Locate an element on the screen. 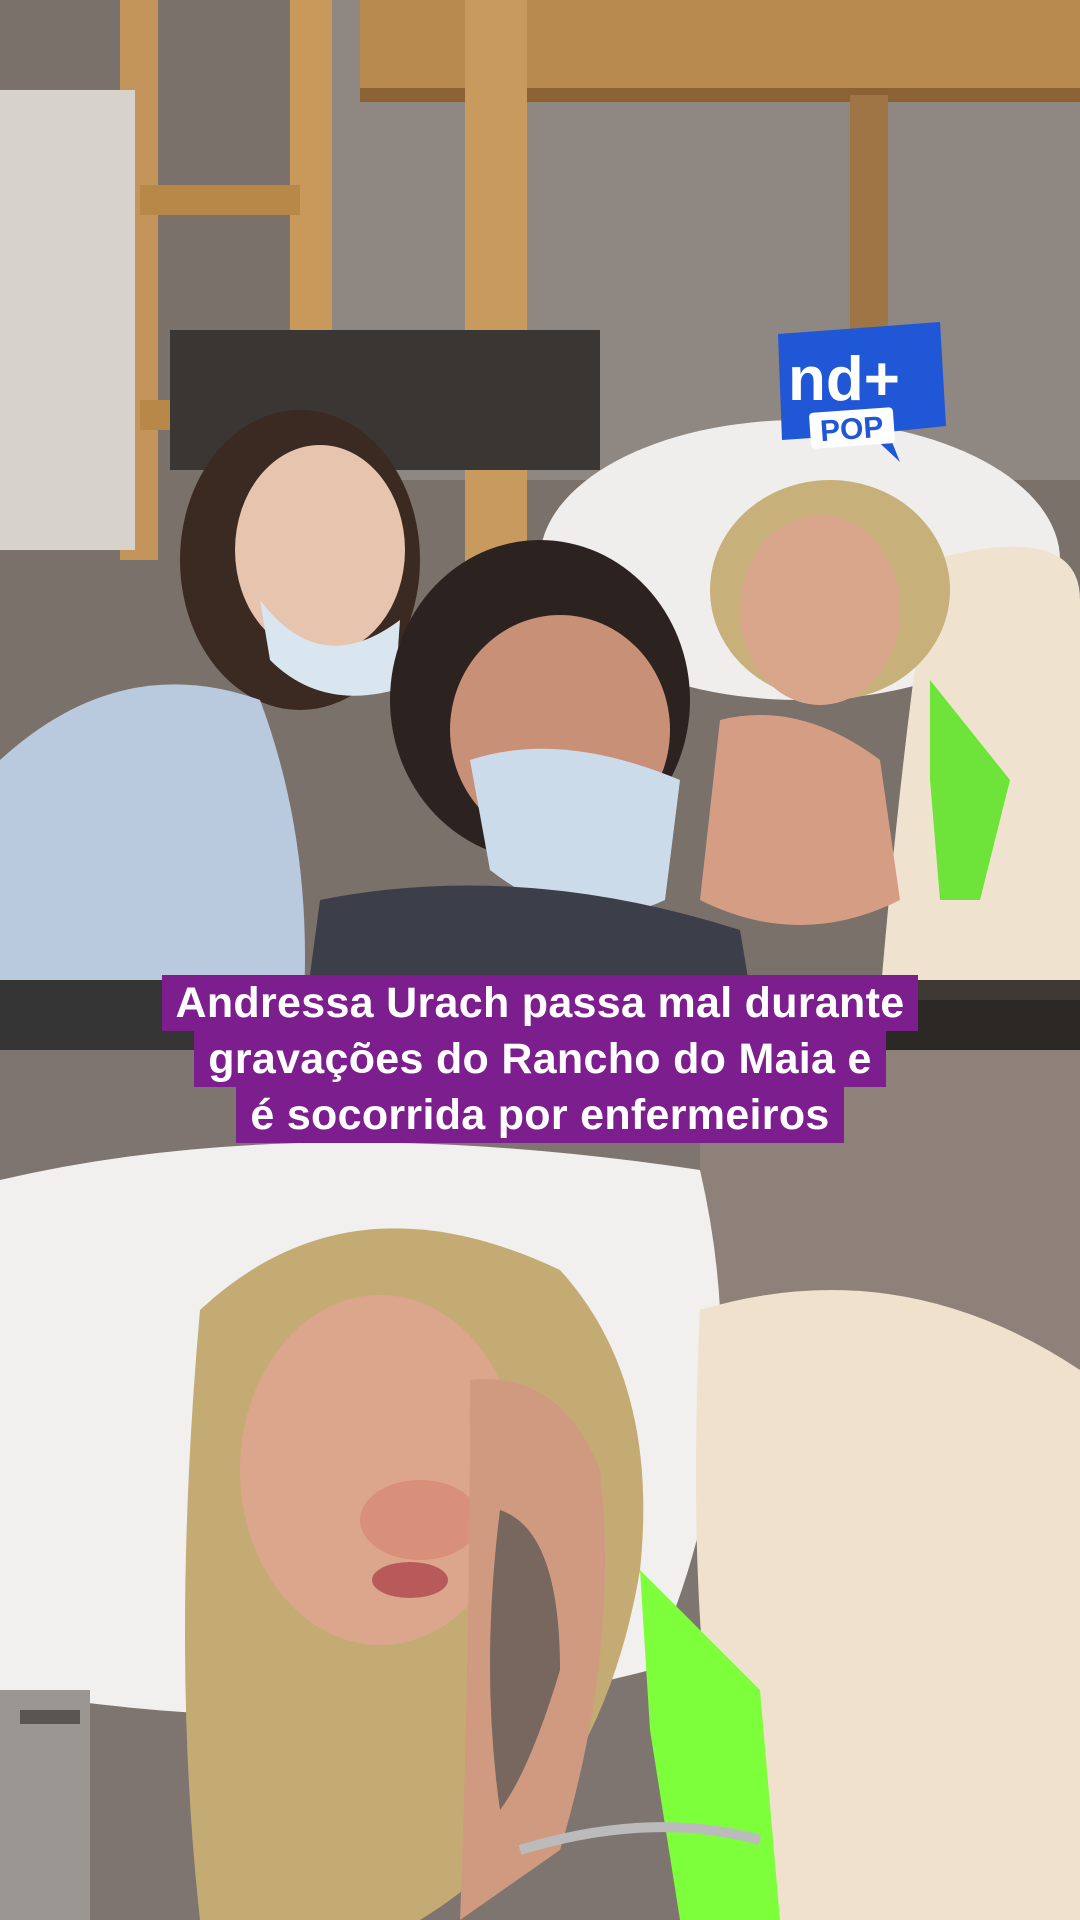  headline-line-1: Andressa Urach passa mal durante is located at coordinates (540, 1003).